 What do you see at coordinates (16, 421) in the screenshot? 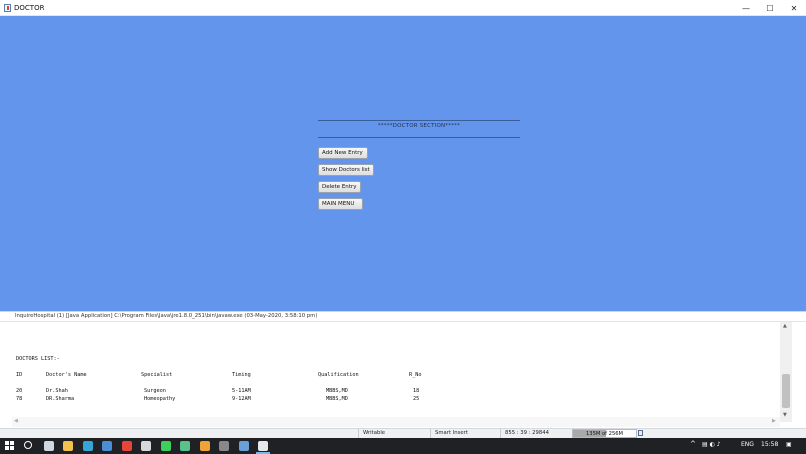
I see `scroll-left-icon: ◀` at bounding box center [16, 421].